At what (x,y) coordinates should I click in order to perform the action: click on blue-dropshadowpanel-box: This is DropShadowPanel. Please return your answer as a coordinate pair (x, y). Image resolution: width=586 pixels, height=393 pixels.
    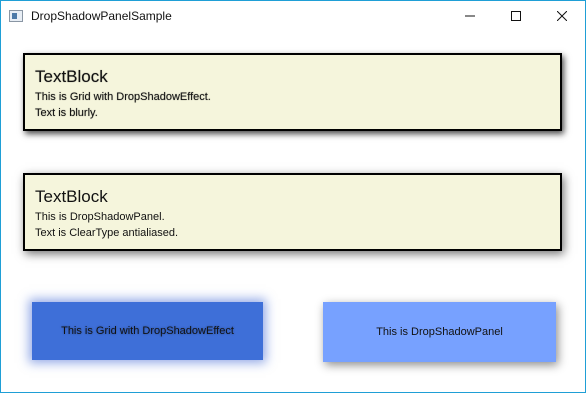
    Looking at the image, I should click on (439, 332).